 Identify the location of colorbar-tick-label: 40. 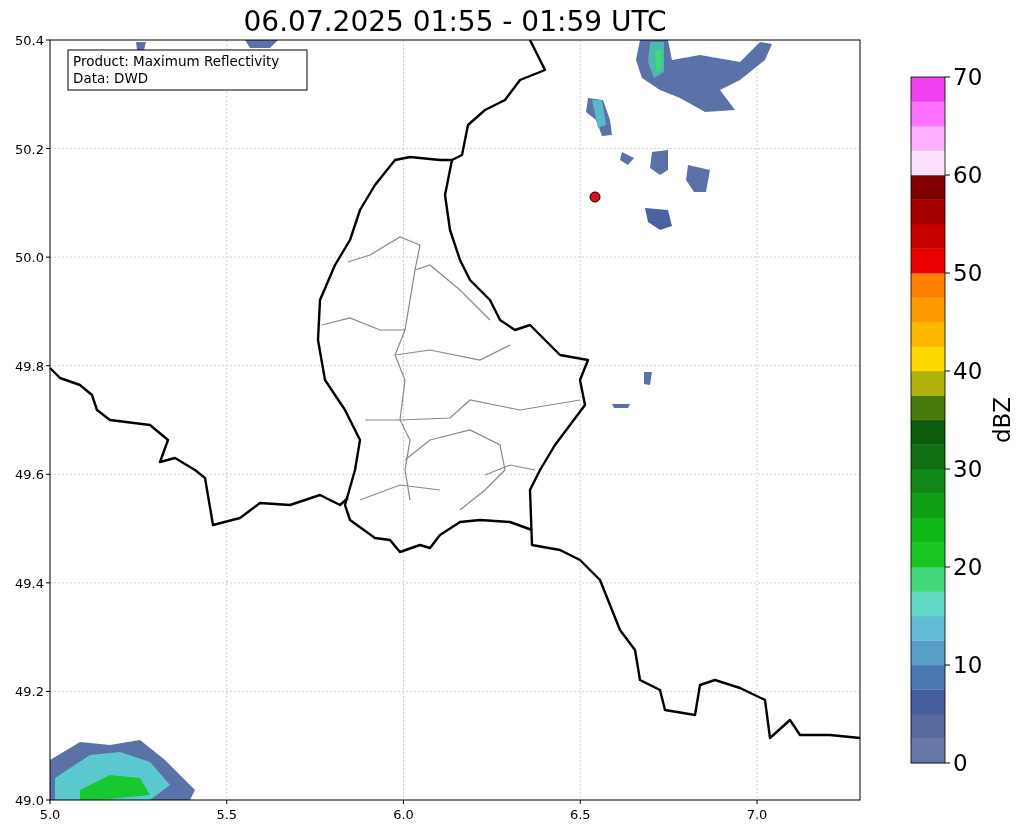
(968, 371).